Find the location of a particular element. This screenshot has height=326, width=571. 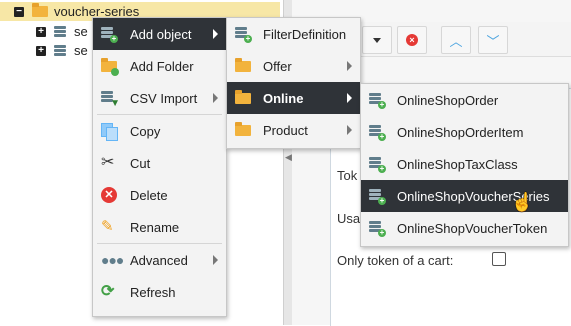

chevron-down-icon: ﹀ is located at coordinates (493, 41).